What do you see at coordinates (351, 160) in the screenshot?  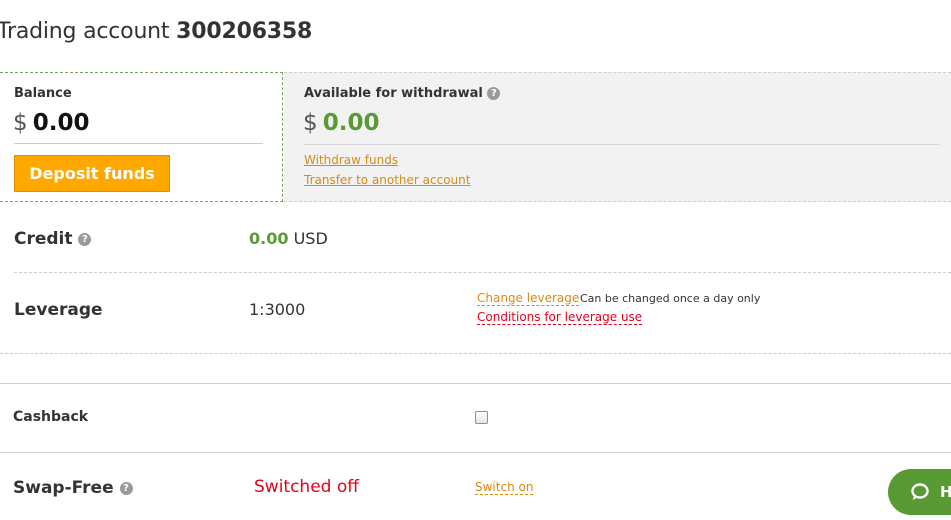 I see `withdraw-funds-link: Withdraw funds` at bounding box center [351, 160].